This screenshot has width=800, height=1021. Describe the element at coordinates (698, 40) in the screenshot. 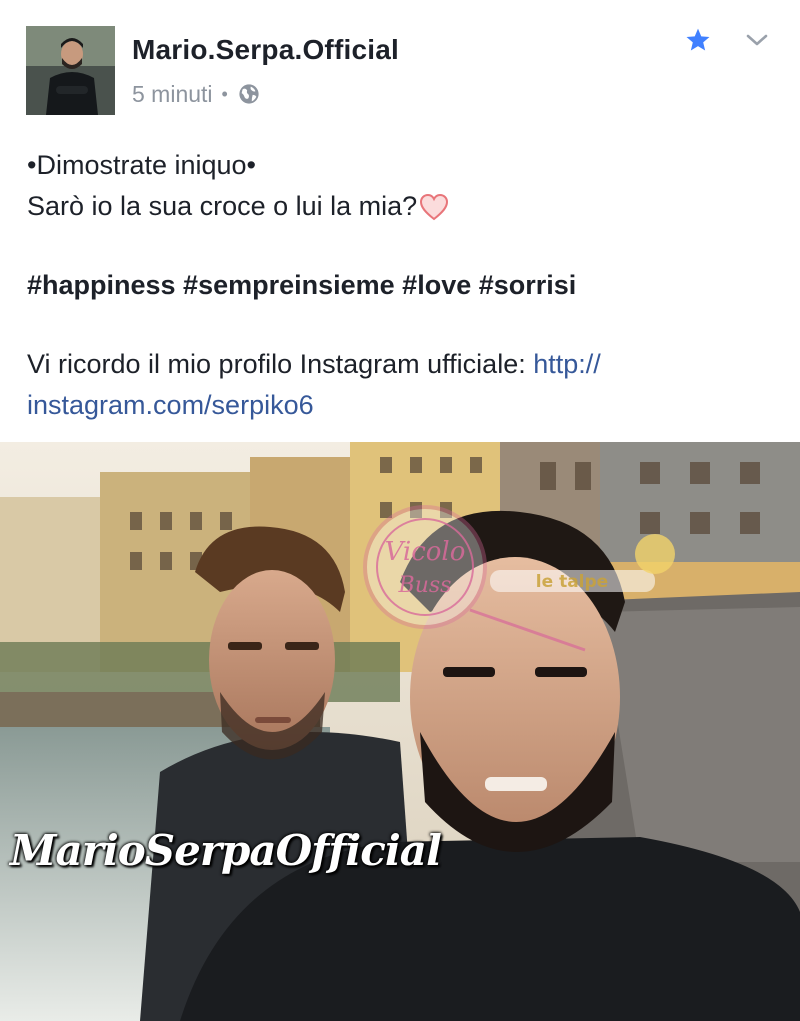

I see `star-icon` at that location.